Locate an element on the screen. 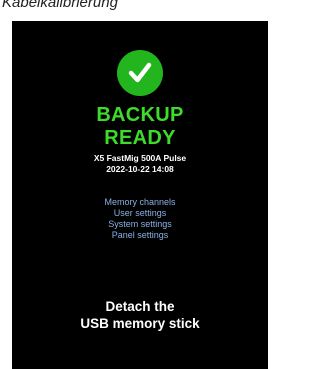  backup-timestamp: 2022-10-22 14:08 is located at coordinates (140, 169).